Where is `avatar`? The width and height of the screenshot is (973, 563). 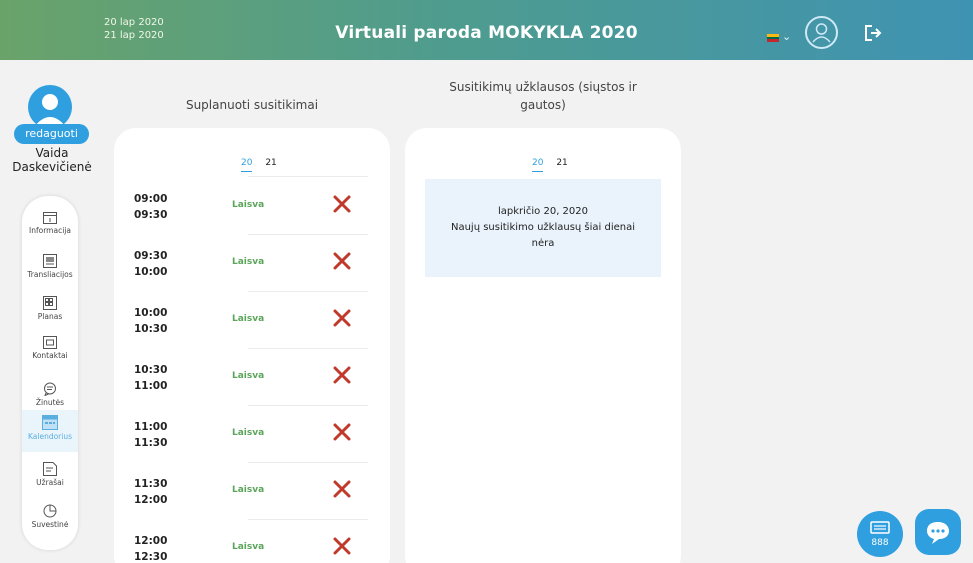
avatar is located at coordinates (50, 107).